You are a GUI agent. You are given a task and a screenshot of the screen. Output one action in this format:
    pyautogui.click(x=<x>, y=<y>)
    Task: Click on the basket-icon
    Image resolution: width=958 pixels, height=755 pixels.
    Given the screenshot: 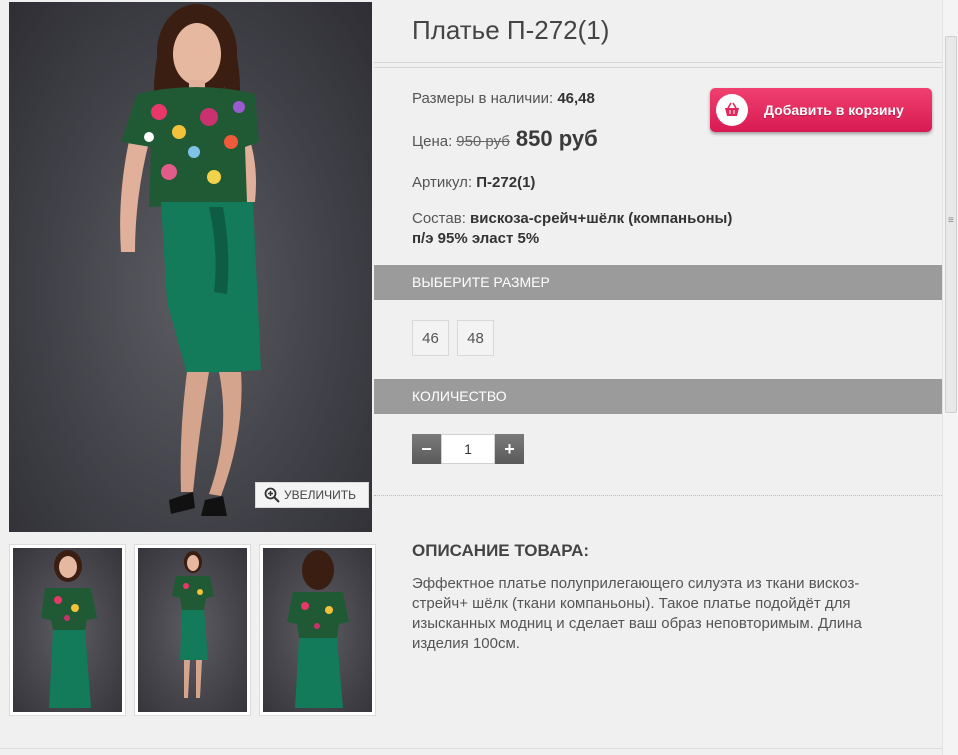 What is the action you would take?
    pyautogui.click(x=732, y=110)
    